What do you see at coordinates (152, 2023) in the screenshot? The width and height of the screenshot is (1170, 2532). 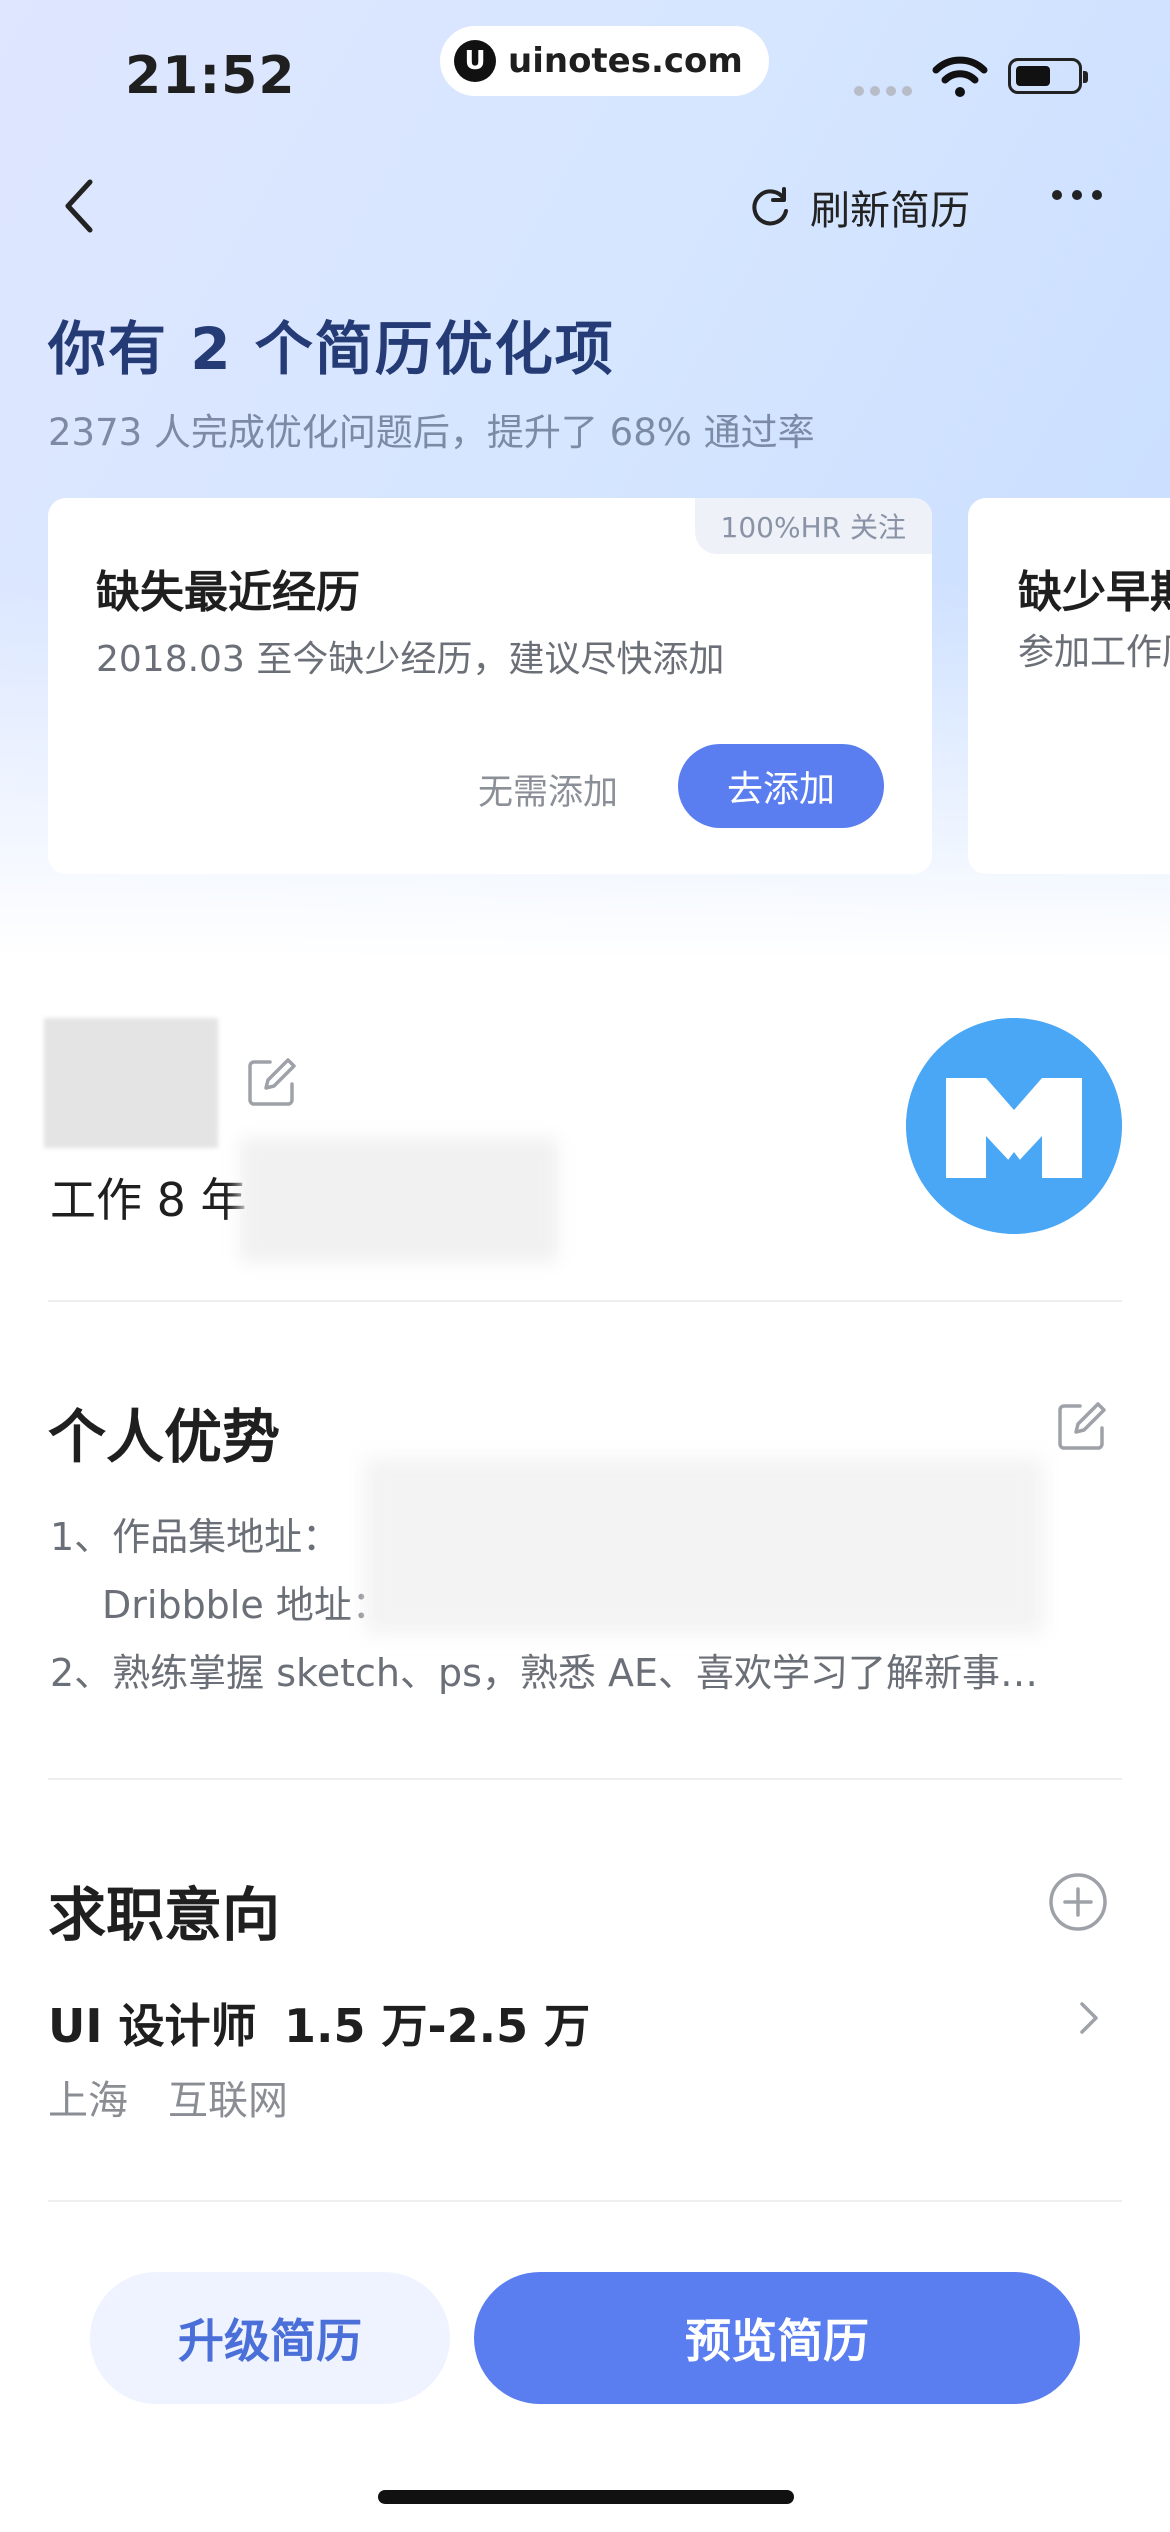 I see `job-title: UI 设计师` at bounding box center [152, 2023].